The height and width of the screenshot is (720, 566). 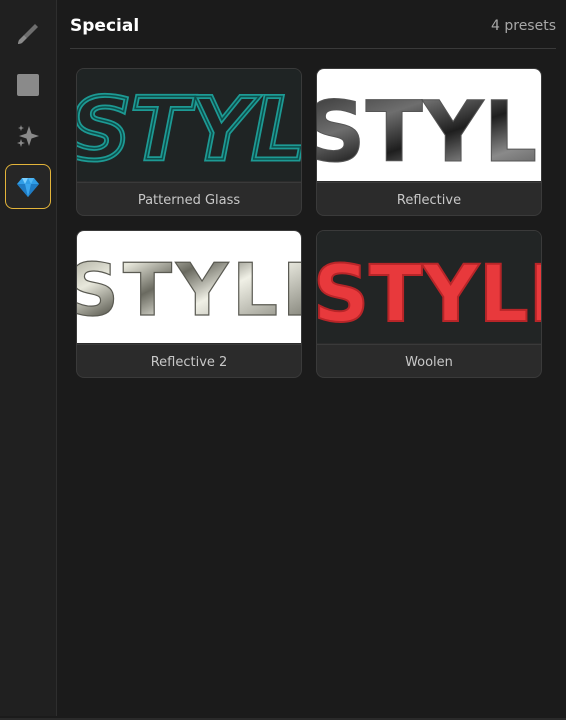 What do you see at coordinates (313, 24) in the screenshot?
I see `panel-header: Special 4 presets` at bounding box center [313, 24].